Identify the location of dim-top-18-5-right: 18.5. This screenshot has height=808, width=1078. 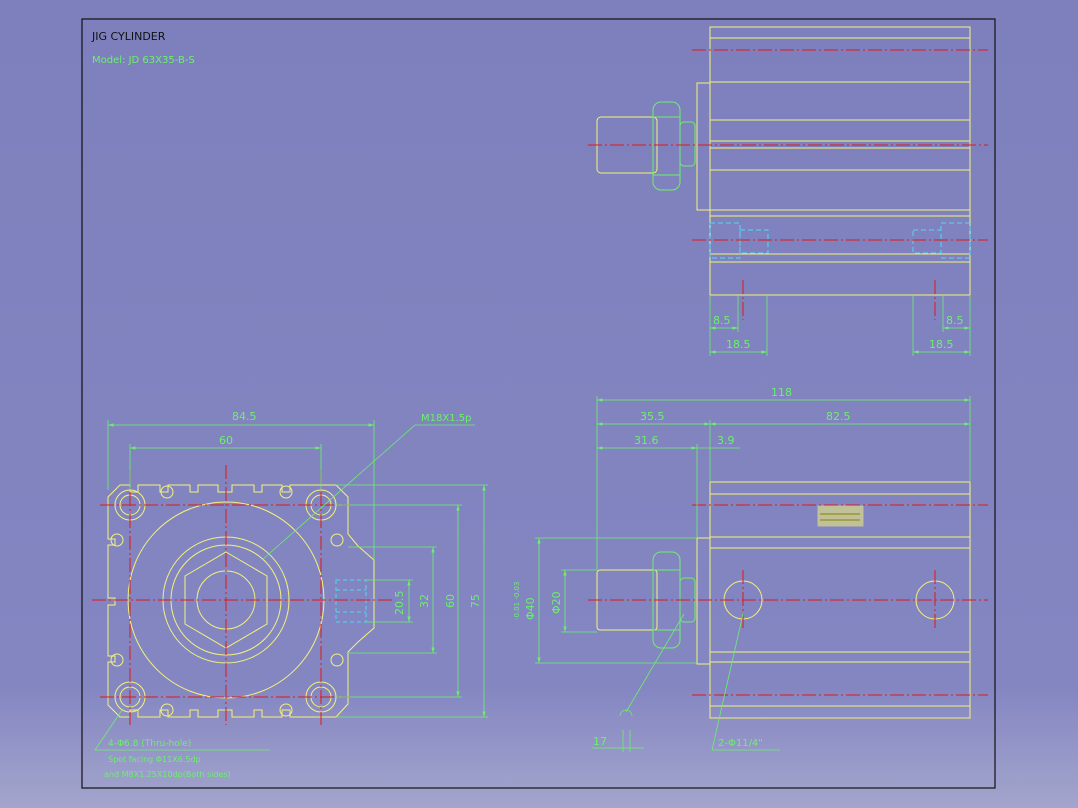
(941, 344).